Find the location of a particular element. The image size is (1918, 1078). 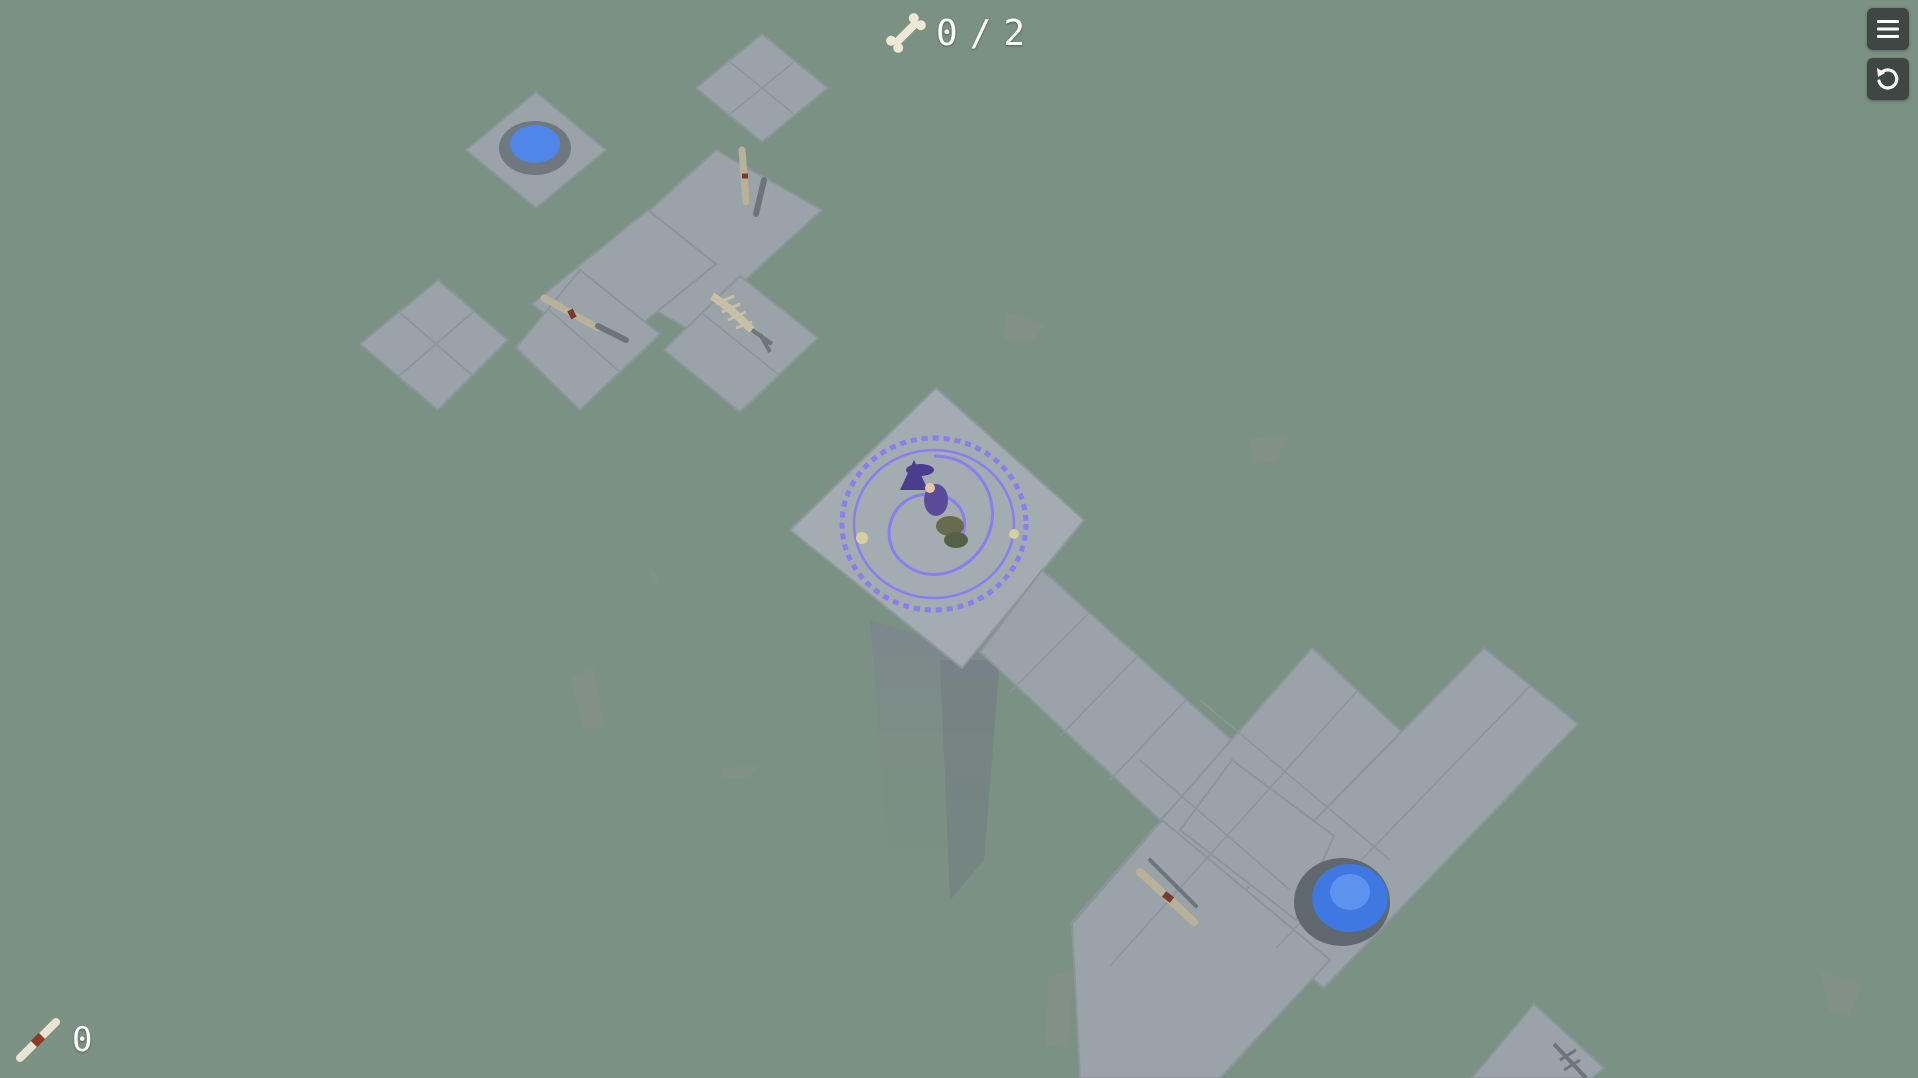

scroll-icon is located at coordinates (38, 1040).